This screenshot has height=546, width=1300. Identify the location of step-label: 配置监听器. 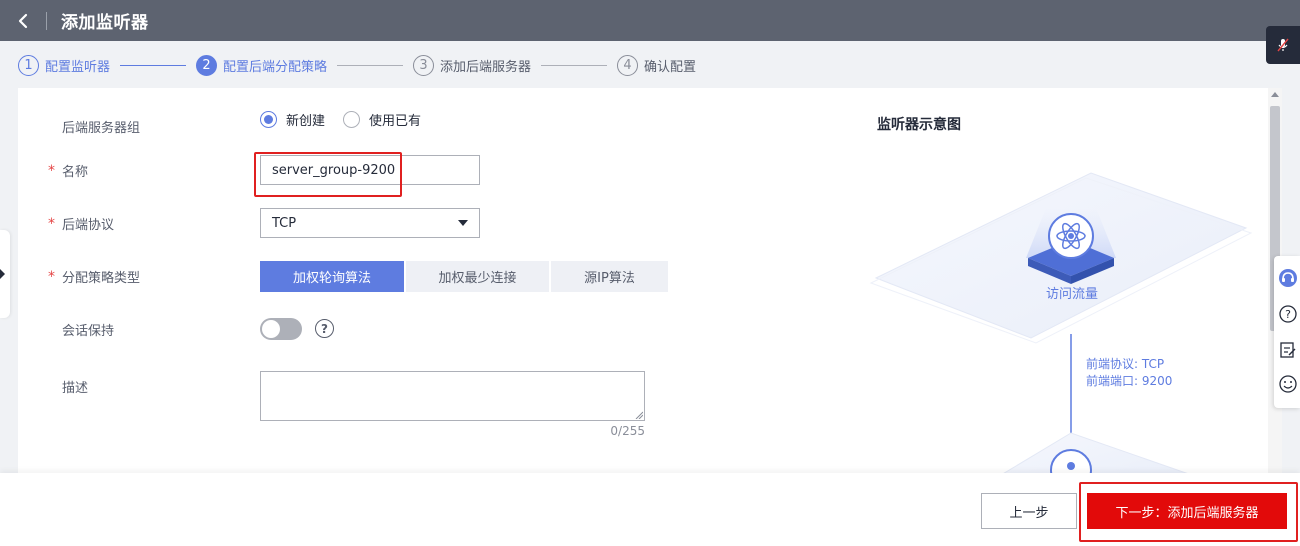
(78, 67).